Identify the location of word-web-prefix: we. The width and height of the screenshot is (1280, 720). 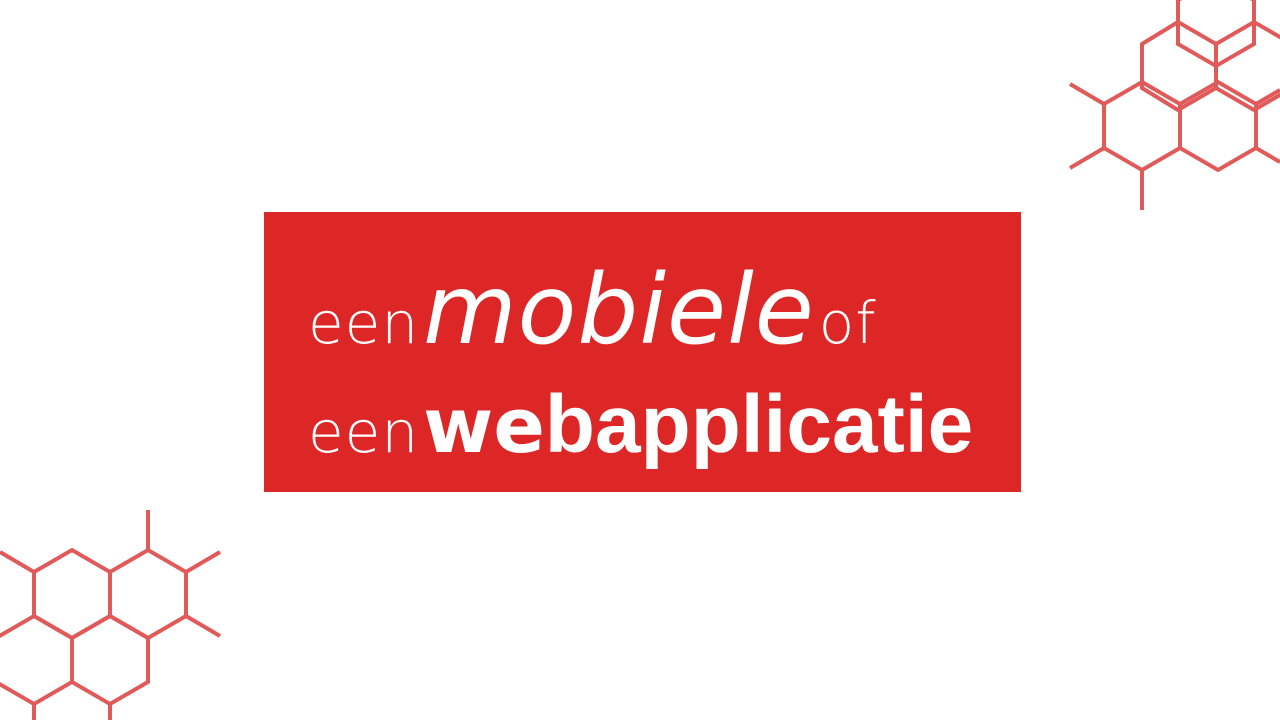
(484, 425).